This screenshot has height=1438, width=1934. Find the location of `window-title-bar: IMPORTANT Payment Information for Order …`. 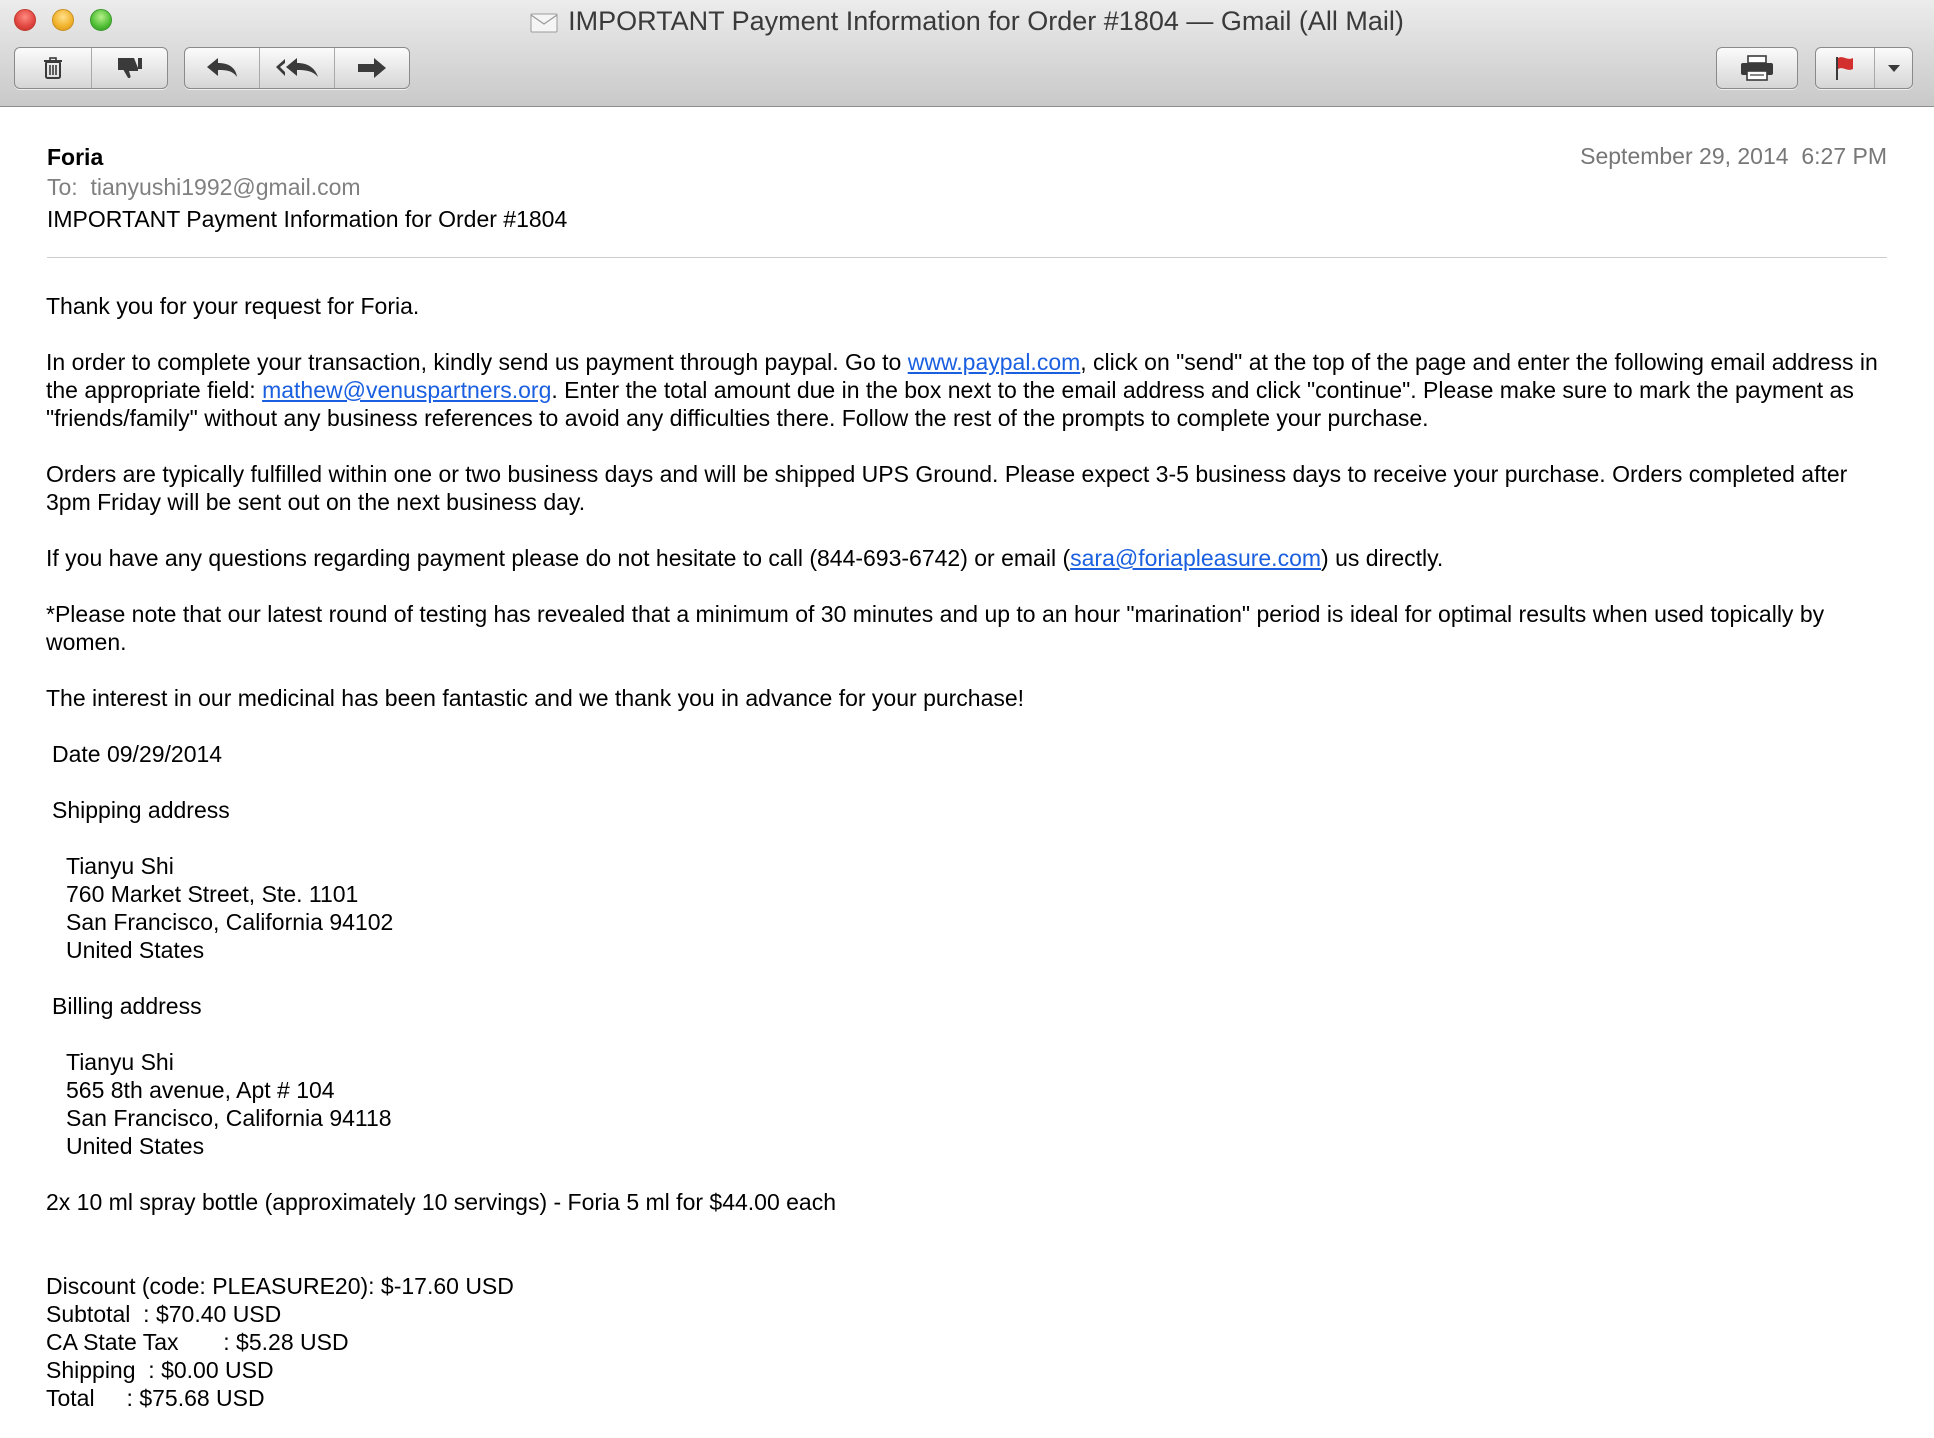

window-title-bar: IMPORTANT Payment Information for Order … is located at coordinates (967, 22).